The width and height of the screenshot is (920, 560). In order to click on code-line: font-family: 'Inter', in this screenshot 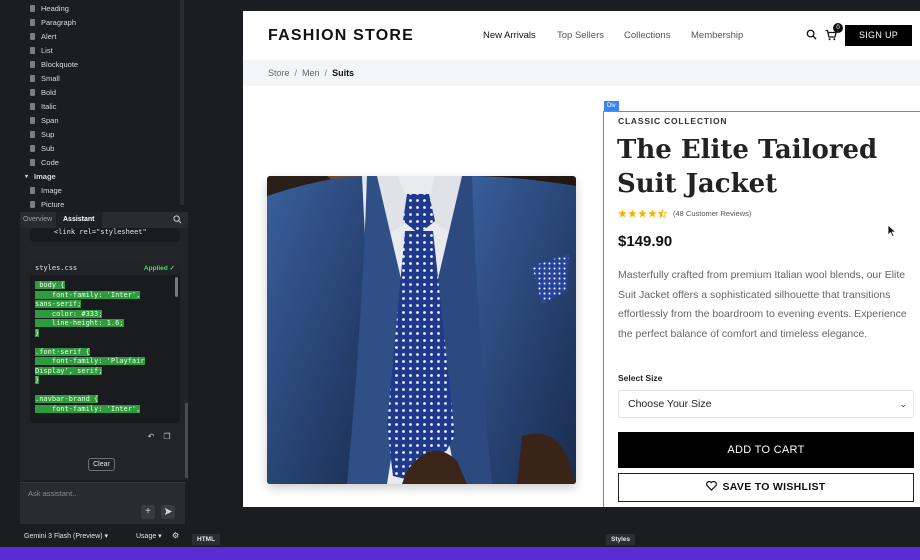, I will do `click(107, 409)`.